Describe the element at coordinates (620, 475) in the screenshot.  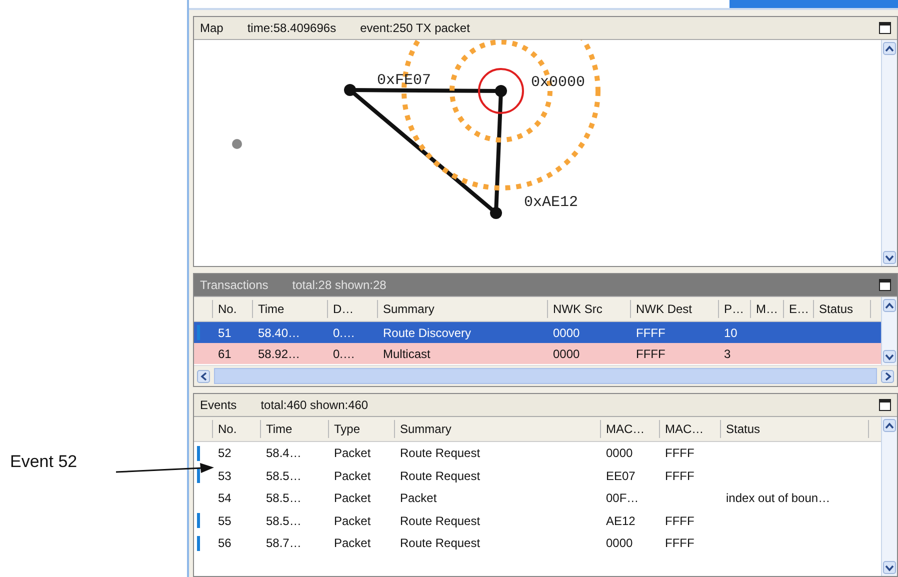
I see `table-cell-text: EE07` at that location.